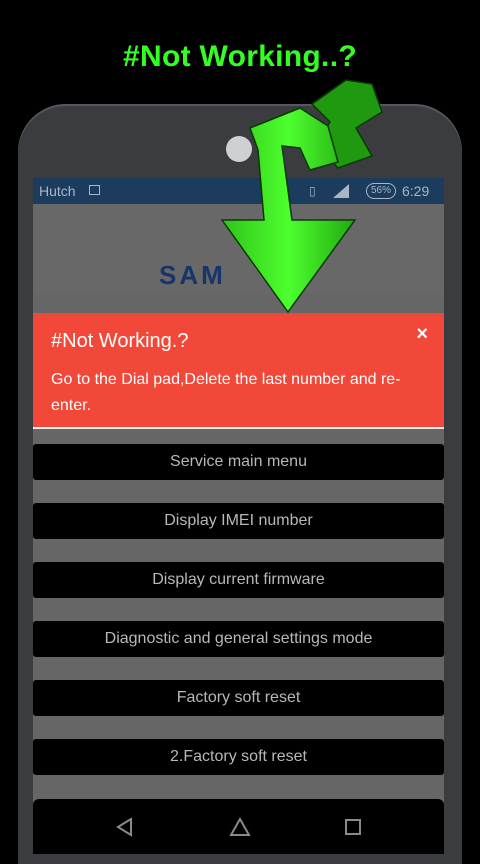  I want to click on camera-icon, so click(239, 149).